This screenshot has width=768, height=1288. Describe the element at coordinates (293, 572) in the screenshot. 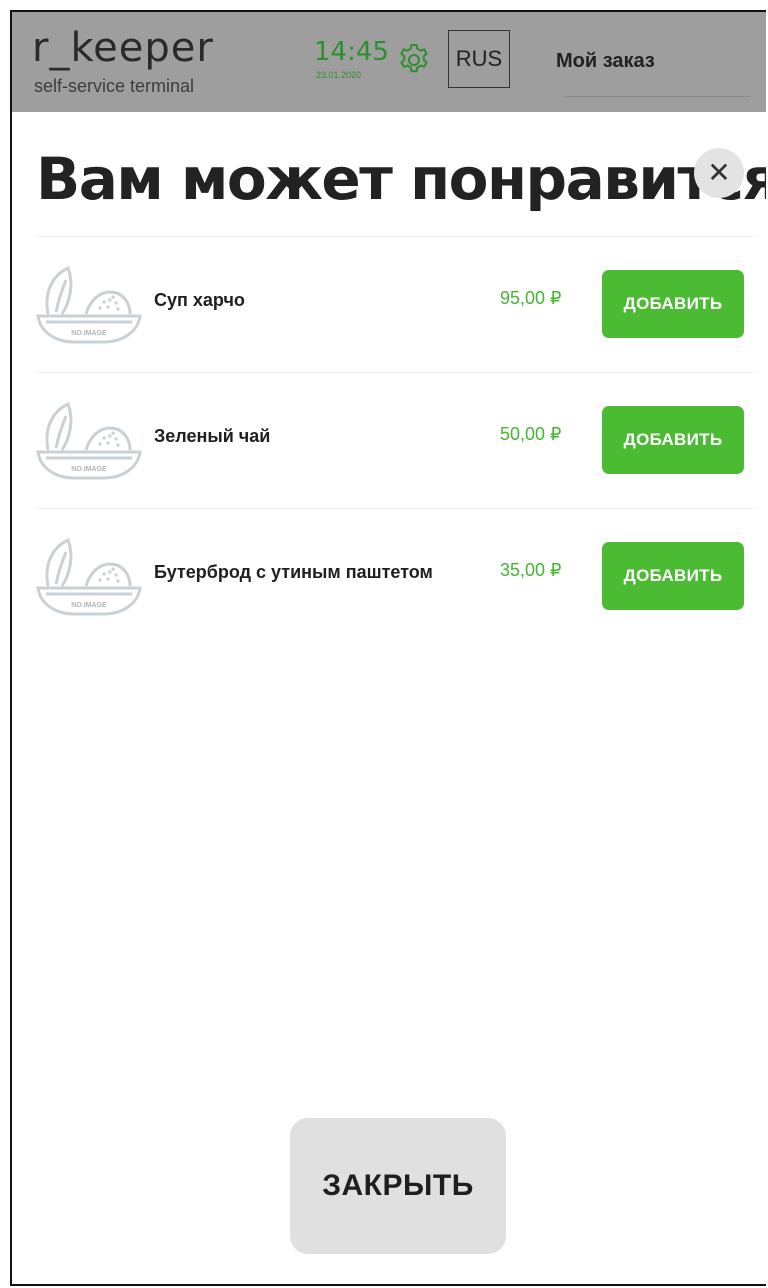

I see `item-name: Бутерброд с утиным паштетом` at that location.